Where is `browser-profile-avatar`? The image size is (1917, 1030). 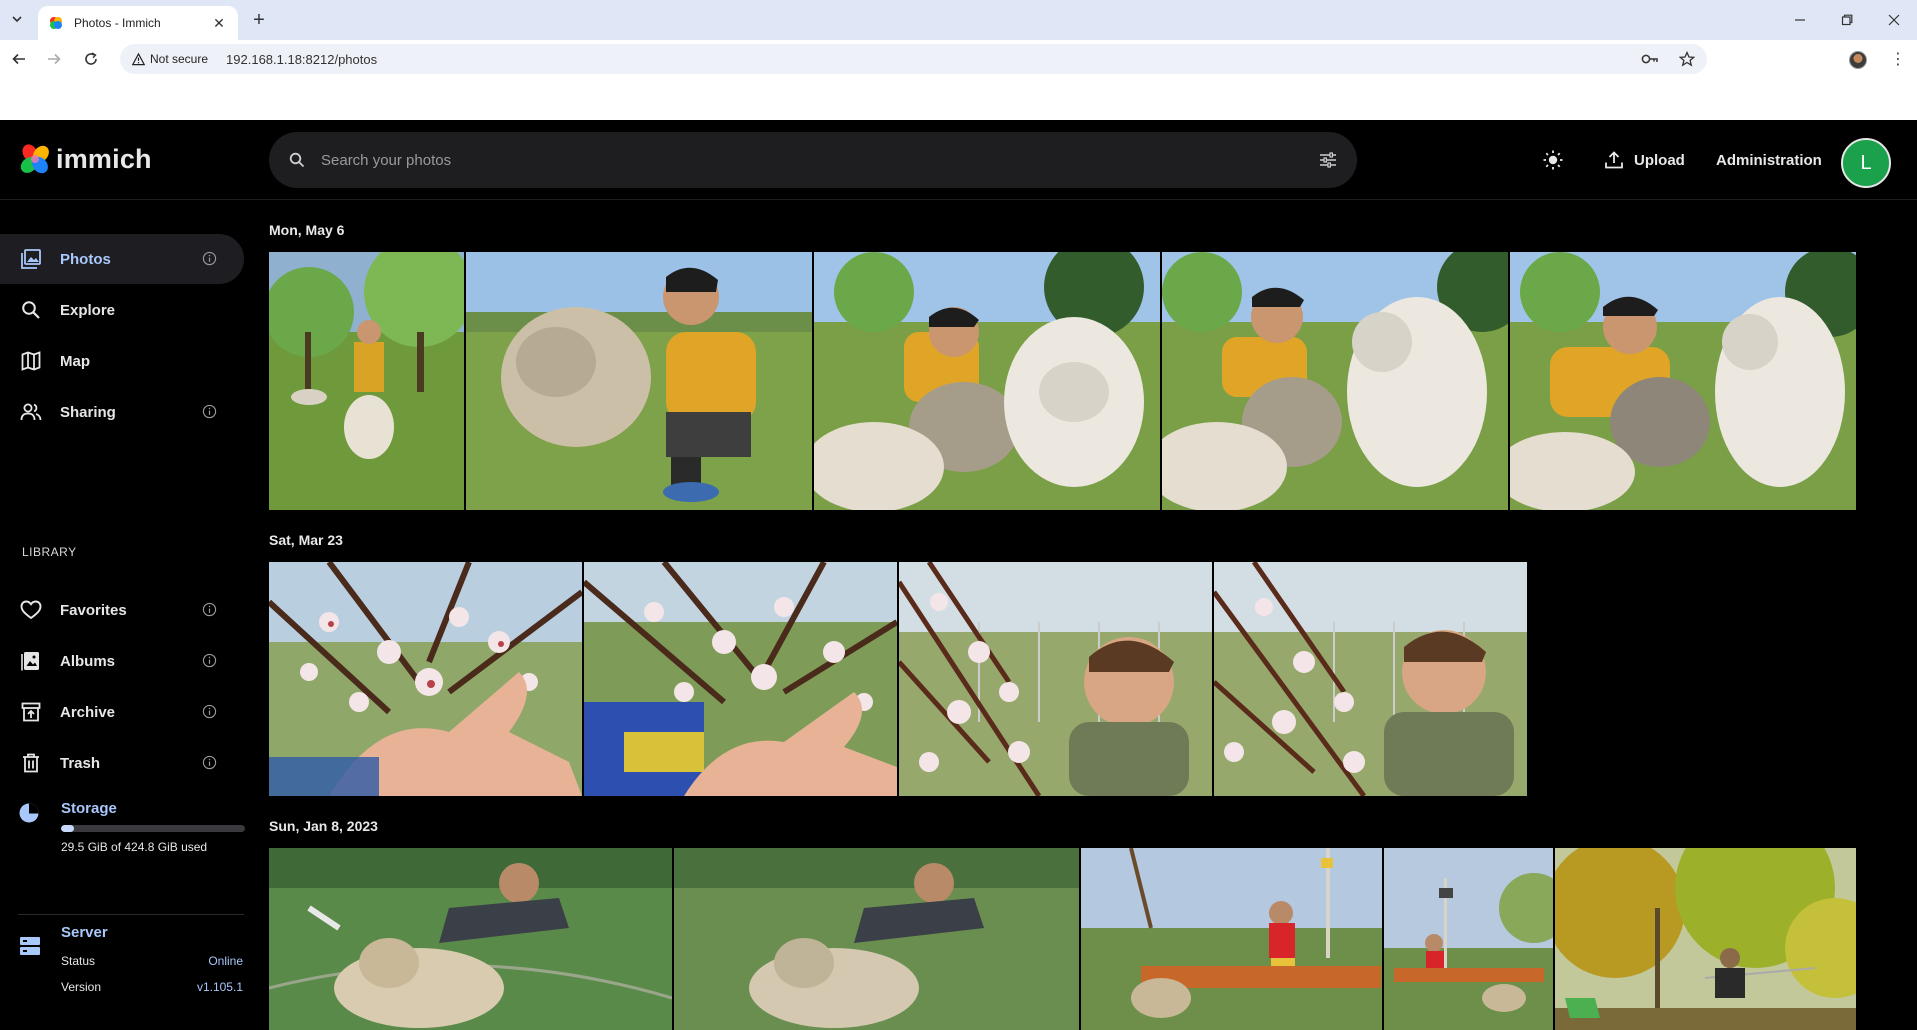 browser-profile-avatar is located at coordinates (1858, 60).